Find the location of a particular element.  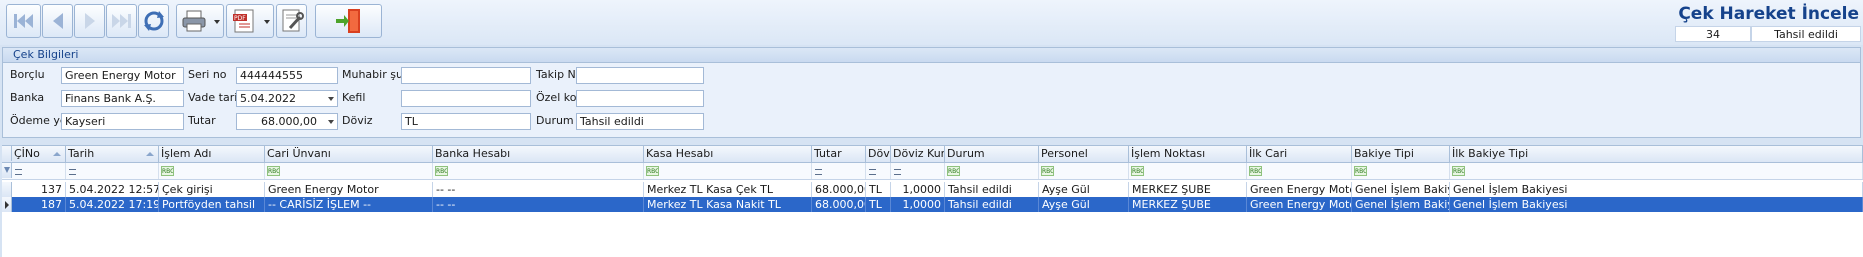

pdf-export-button: PDF is located at coordinates (250, 21).